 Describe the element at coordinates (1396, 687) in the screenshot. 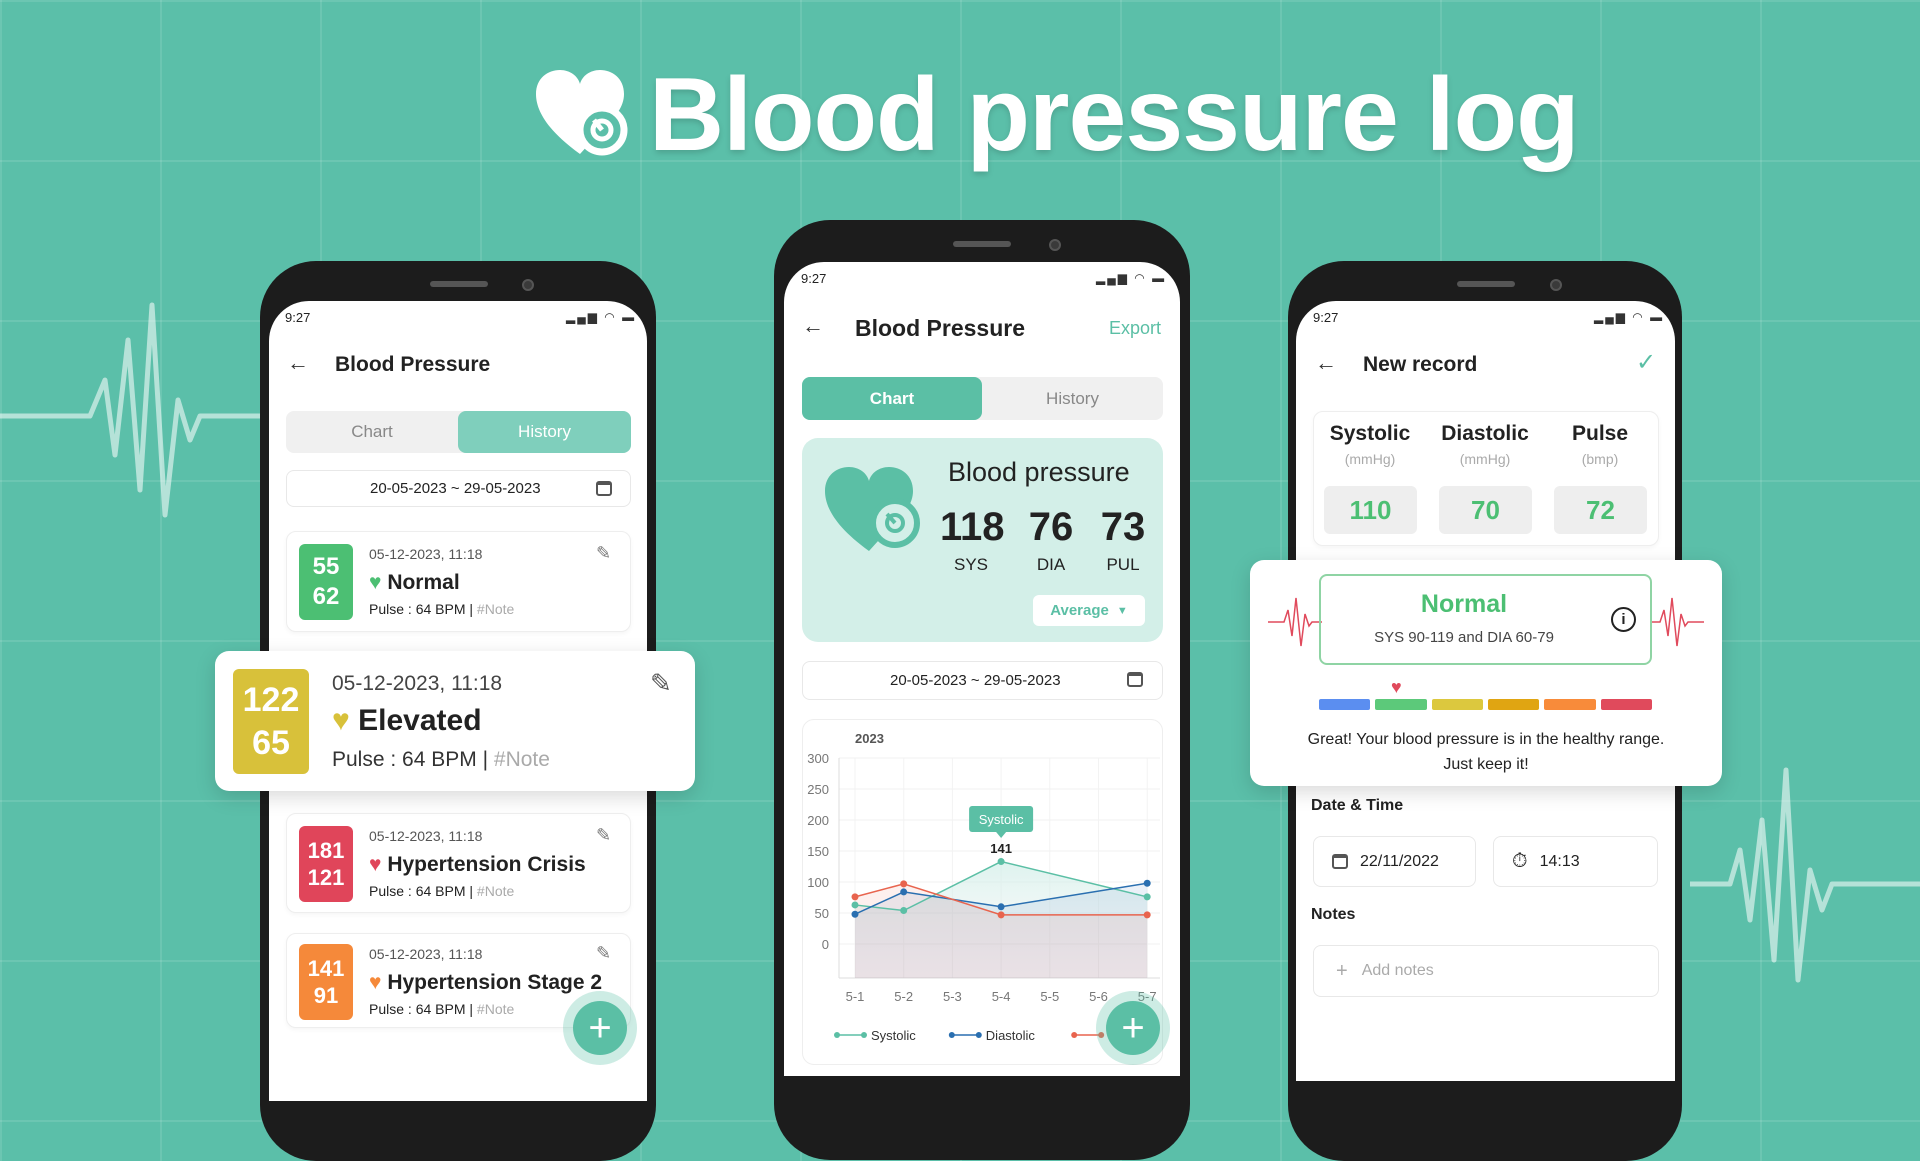

I see `heart-marker-icon: ♥` at that location.